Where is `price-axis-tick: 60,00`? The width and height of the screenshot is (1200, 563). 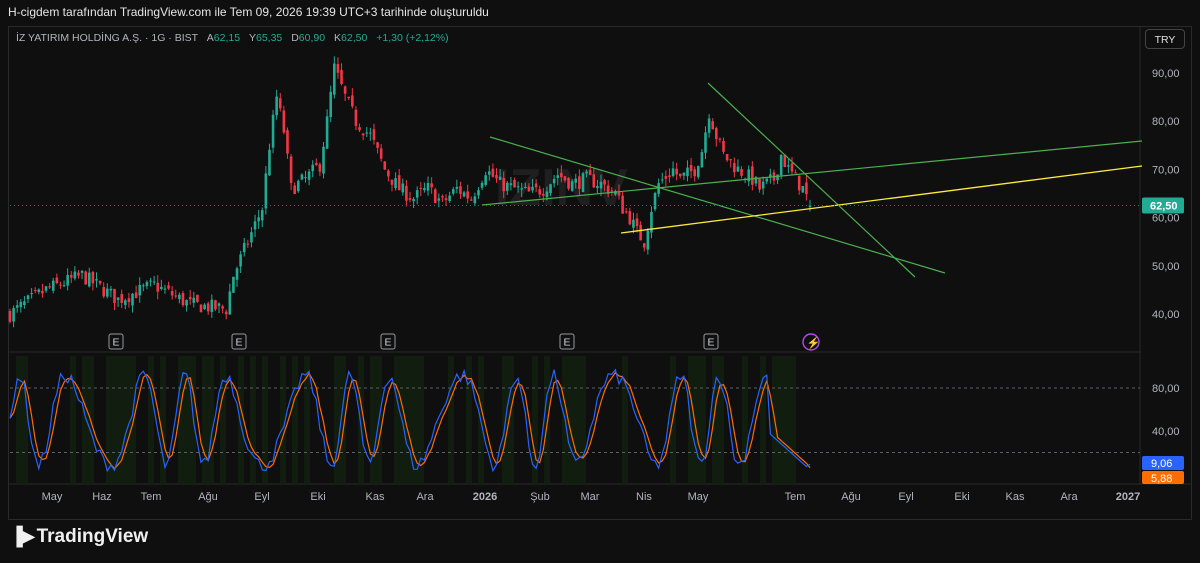 price-axis-tick: 60,00 is located at coordinates (1166, 219).